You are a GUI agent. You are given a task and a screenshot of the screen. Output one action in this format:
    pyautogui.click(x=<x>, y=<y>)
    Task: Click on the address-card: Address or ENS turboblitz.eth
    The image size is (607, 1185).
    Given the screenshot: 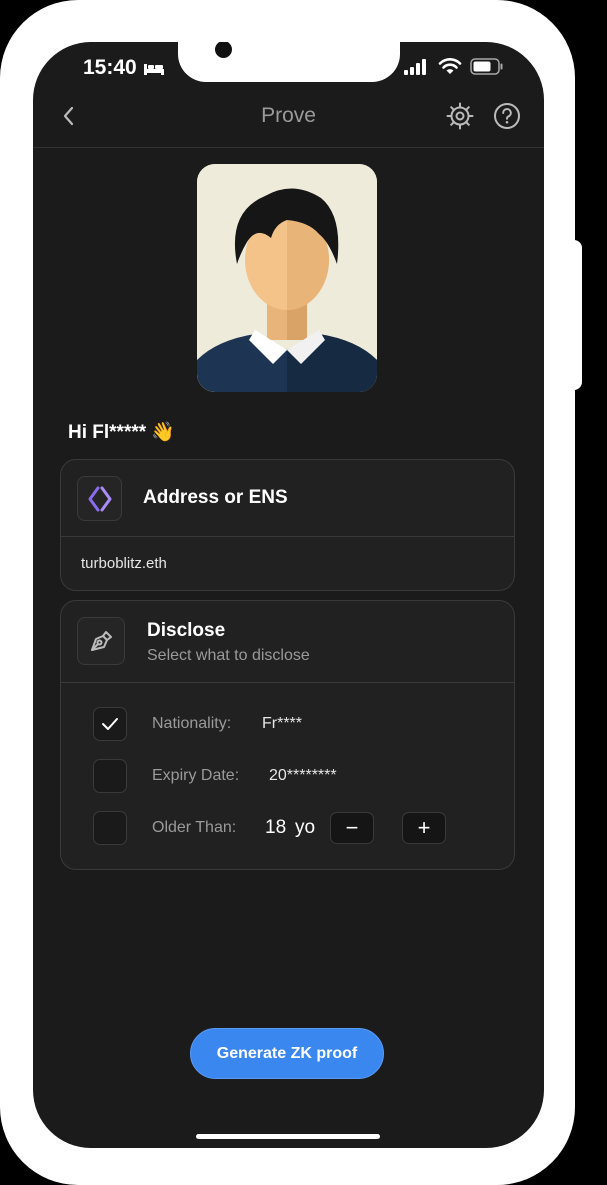 What is the action you would take?
    pyautogui.click(x=287, y=525)
    